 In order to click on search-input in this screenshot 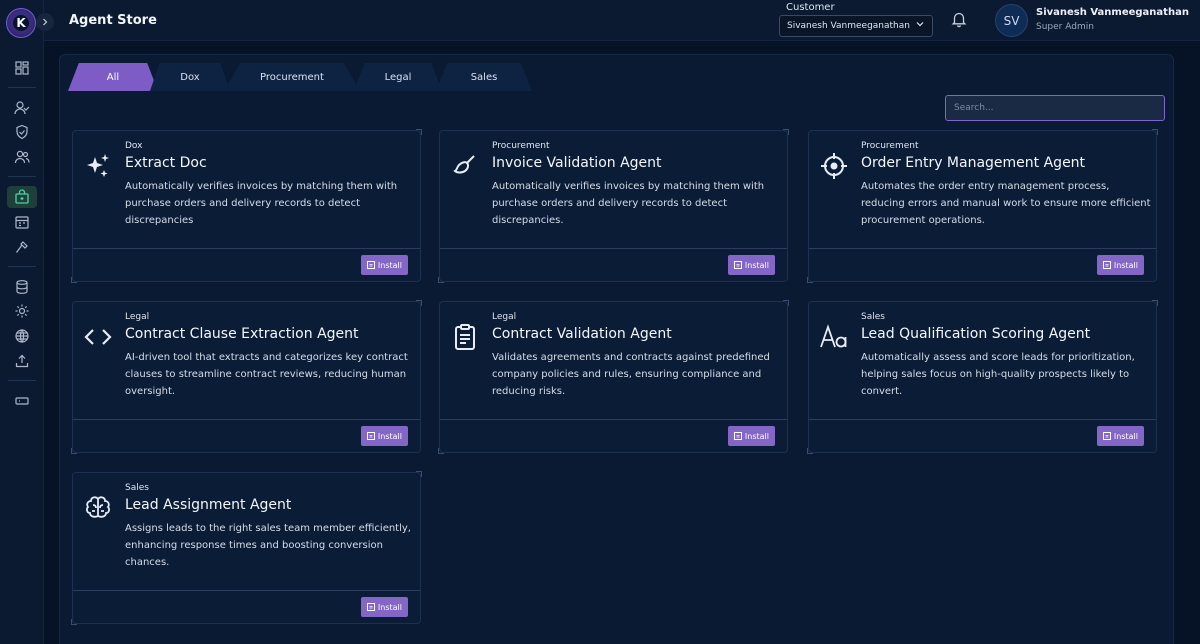, I will do `click(1055, 108)`.